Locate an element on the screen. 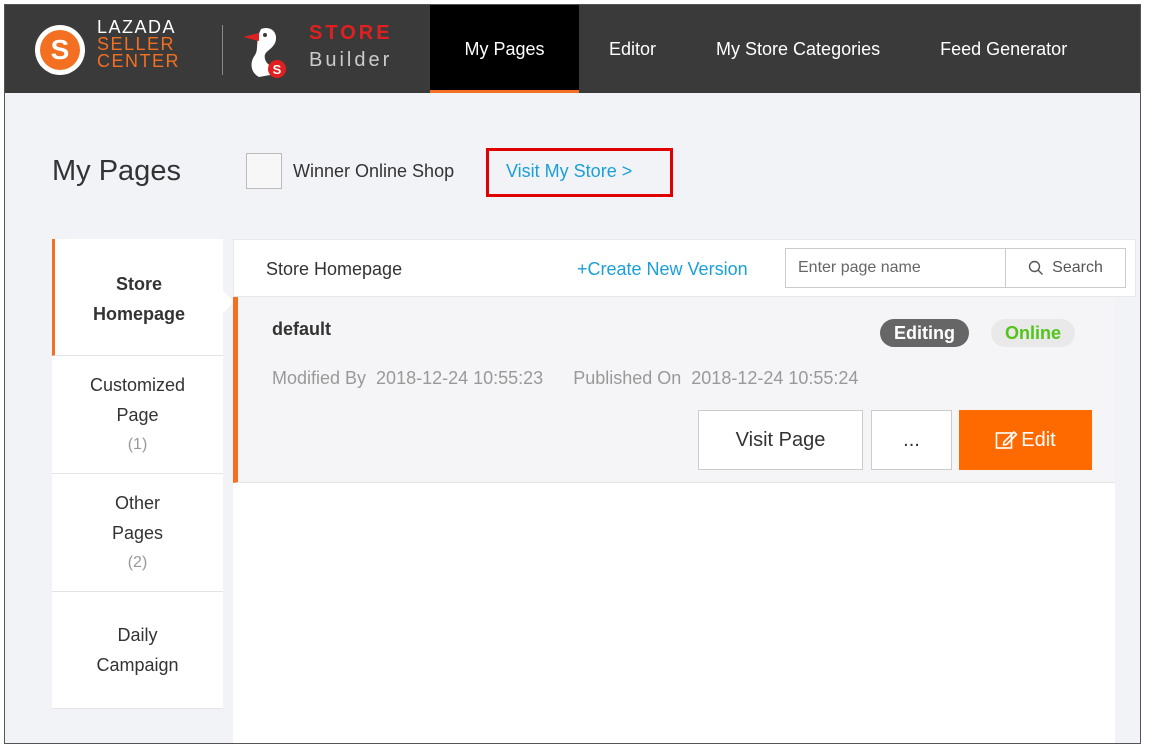 This screenshot has height=748, width=1161. sidebar-item-label: Page is located at coordinates (137, 414).